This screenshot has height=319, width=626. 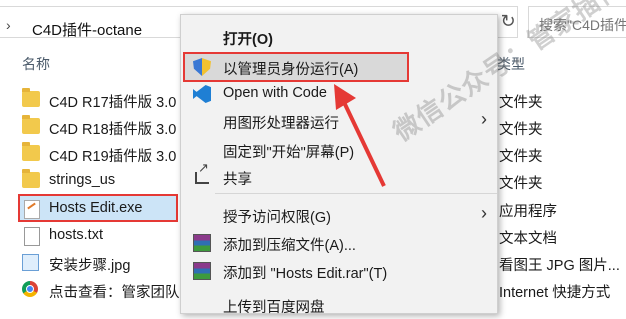 I want to click on menu-item-label: 以管理员身份运行(A), so click(x=291, y=70).